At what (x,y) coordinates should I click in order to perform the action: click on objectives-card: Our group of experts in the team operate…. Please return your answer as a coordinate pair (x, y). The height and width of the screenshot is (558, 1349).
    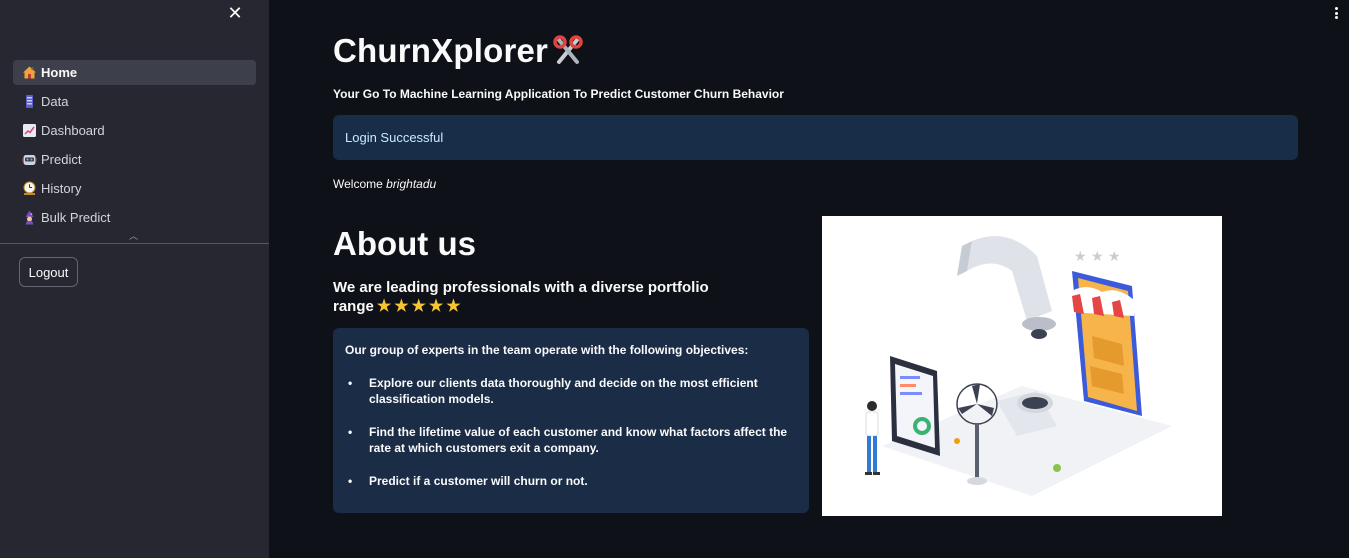
    Looking at the image, I should click on (571, 420).